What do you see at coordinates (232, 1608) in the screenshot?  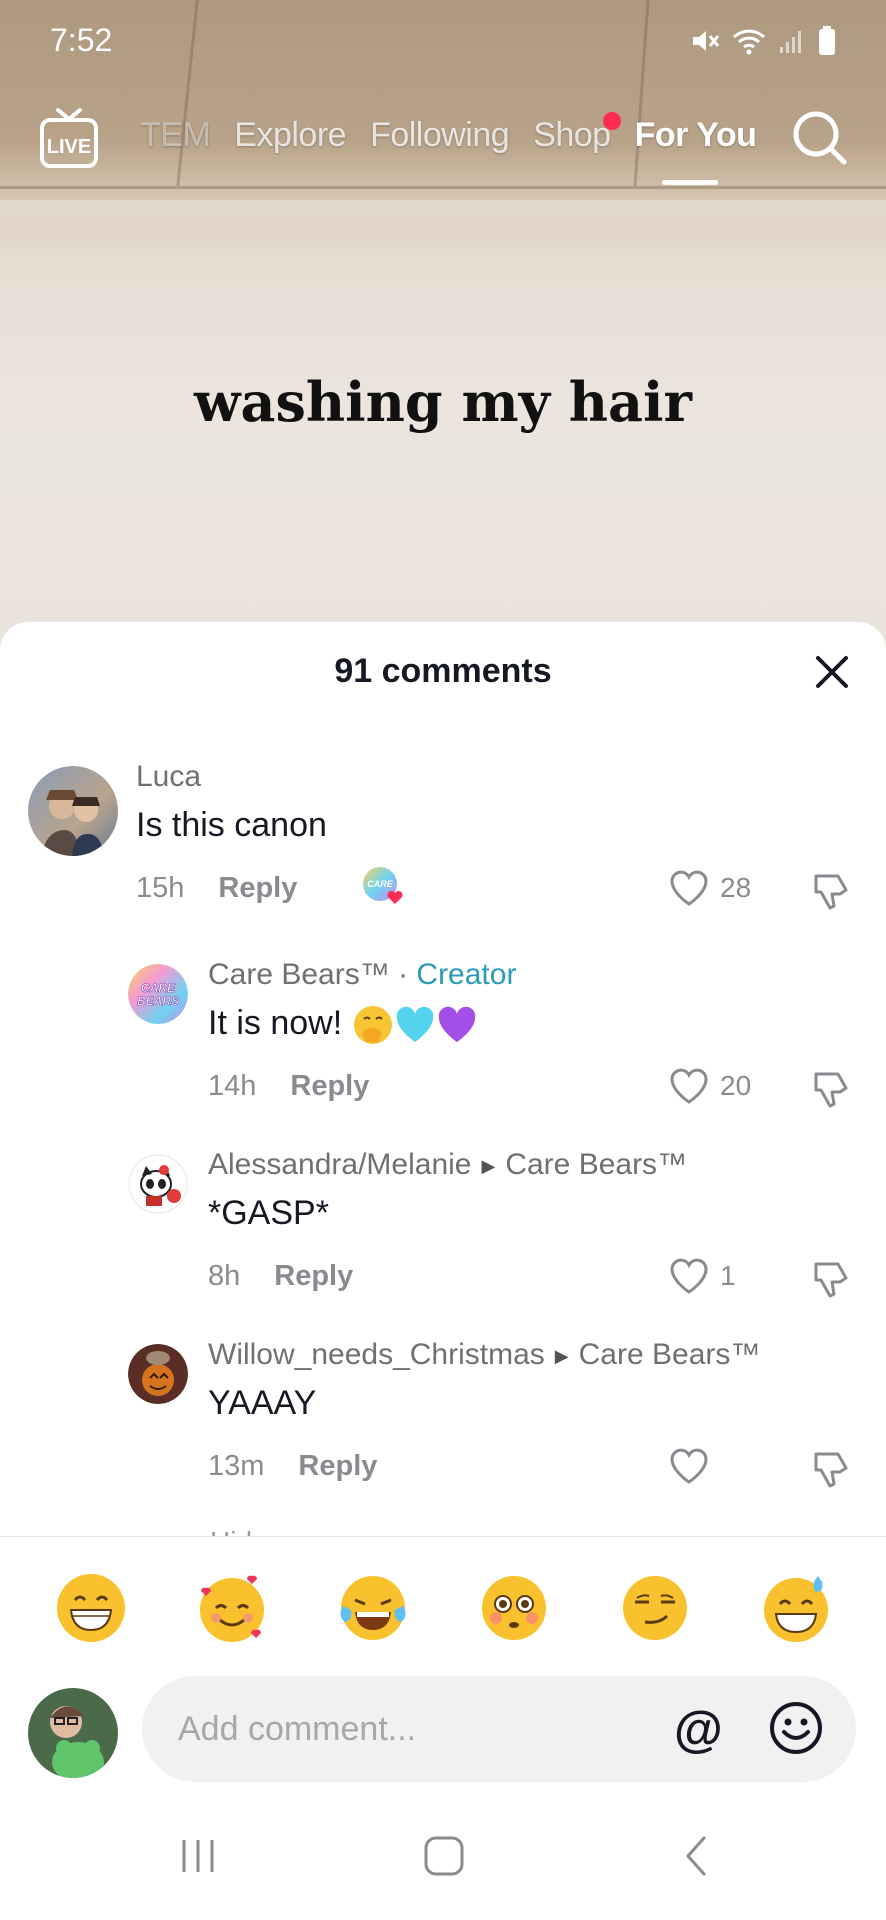 I see `smiling-face-with-hearts-icon` at bounding box center [232, 1608].